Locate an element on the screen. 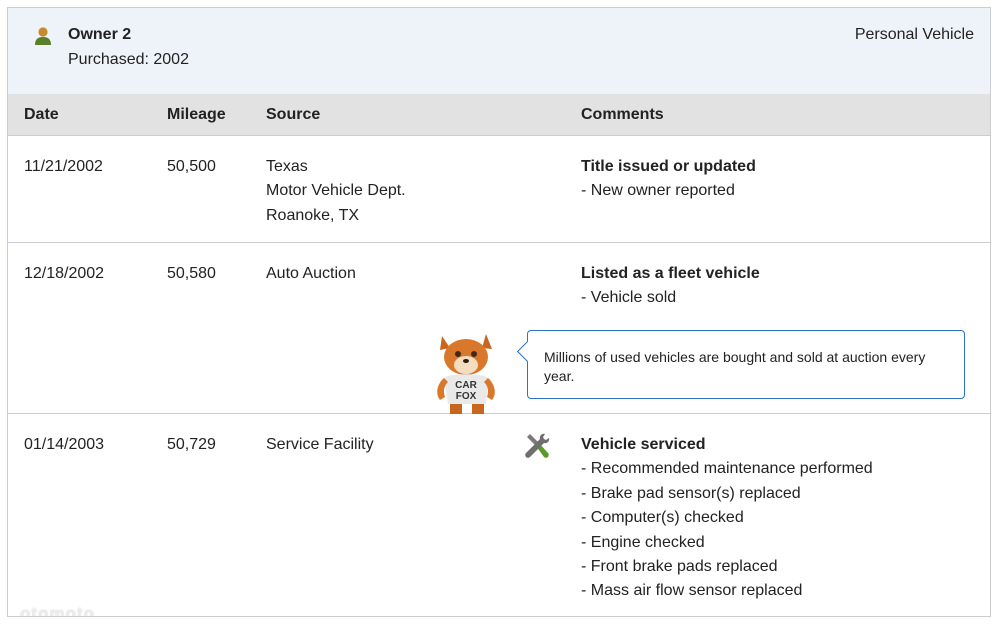 This screenshot has height=628, width=1000. mascot-shirt-text: CAR is located at coordinates (466, 385).